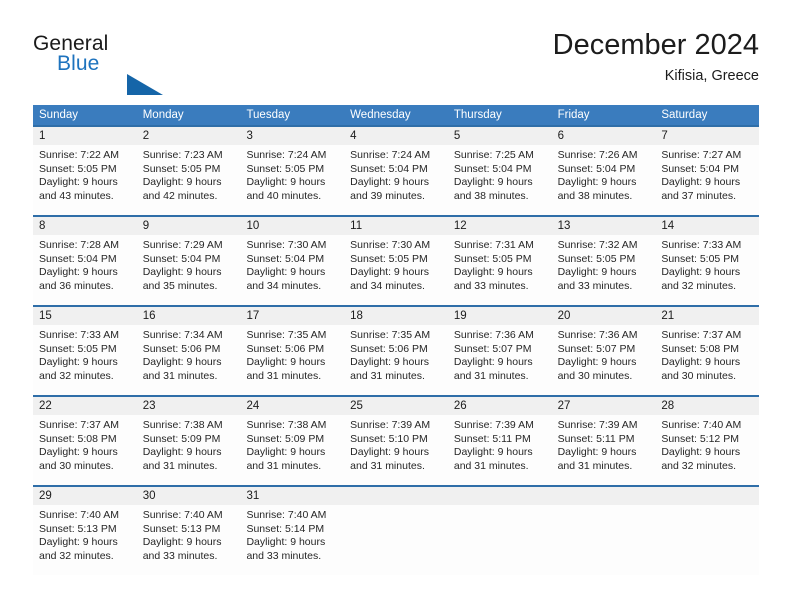 The width and height of the screenshot is (792, 612). I want to click on day-number: 17, so click(292, 316).